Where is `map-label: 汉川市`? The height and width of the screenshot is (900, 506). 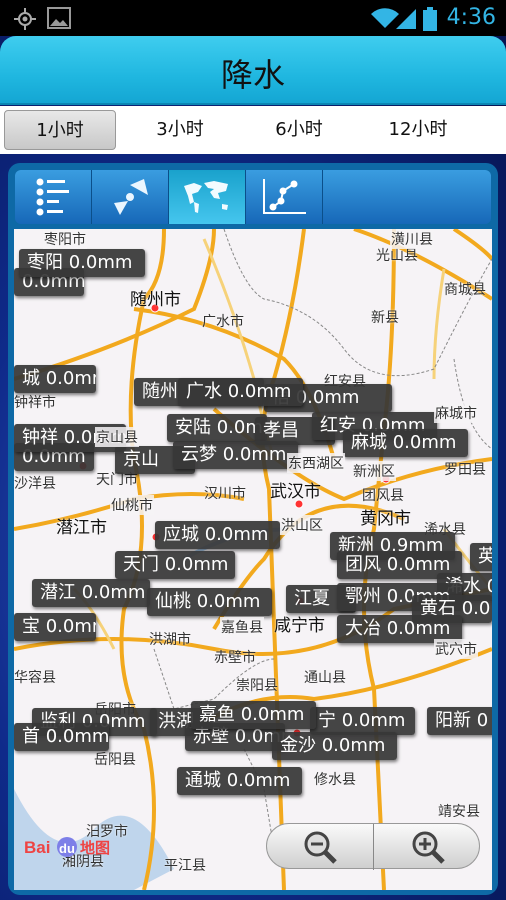
map-label: 汉川市 is located at coordinates (225, 494).